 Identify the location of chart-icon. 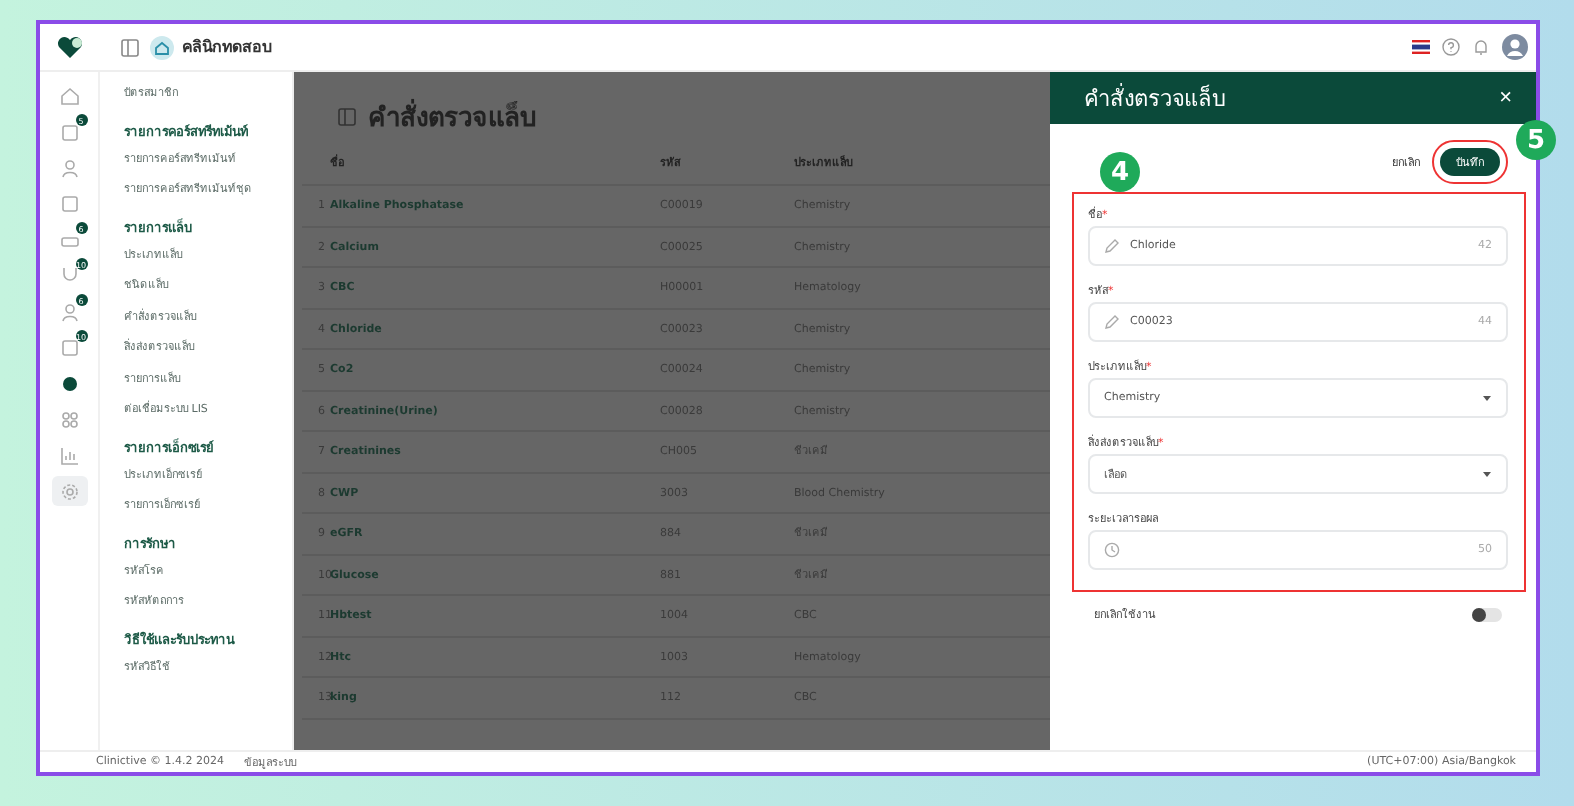
(69, 455).